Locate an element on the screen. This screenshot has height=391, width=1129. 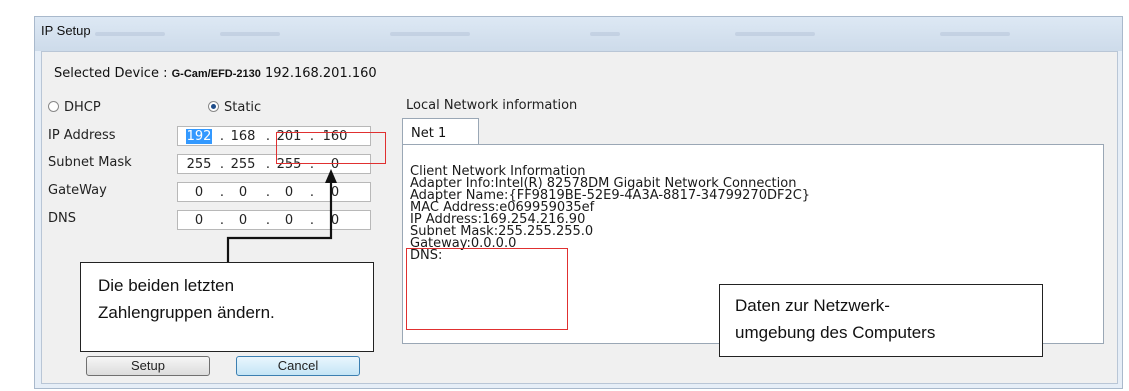
callout-line: Die beiden letzten is located at coordinates (166, 285).